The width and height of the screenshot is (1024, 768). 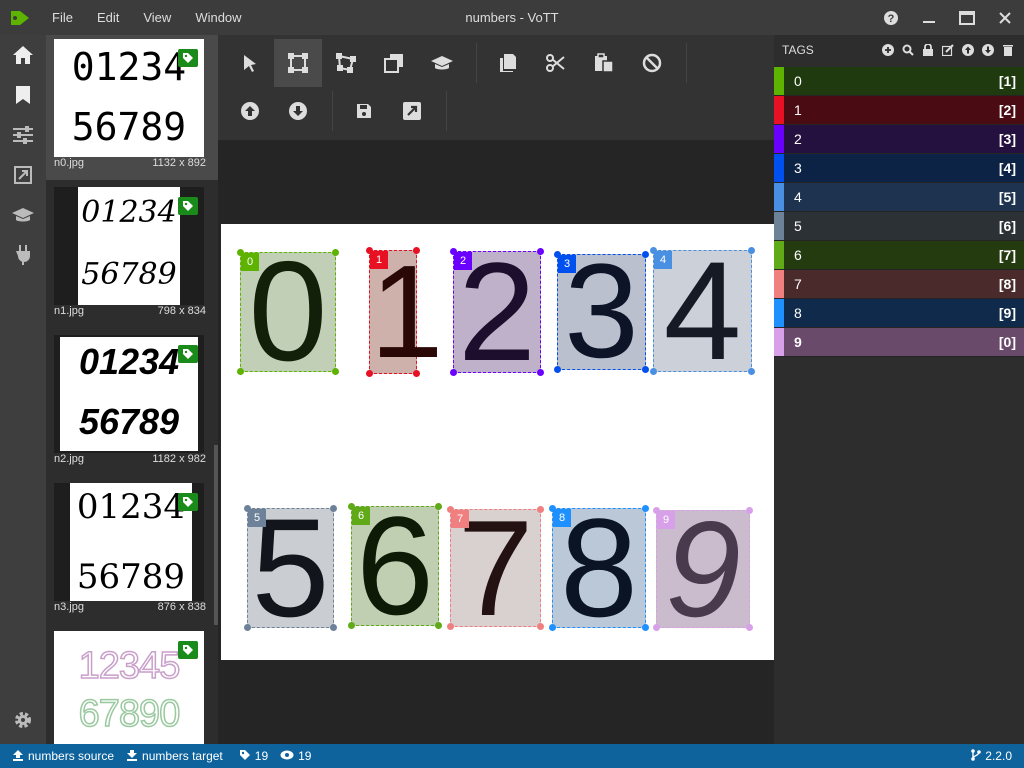 I want to click on paste-icon, so click(x=604, y=63).